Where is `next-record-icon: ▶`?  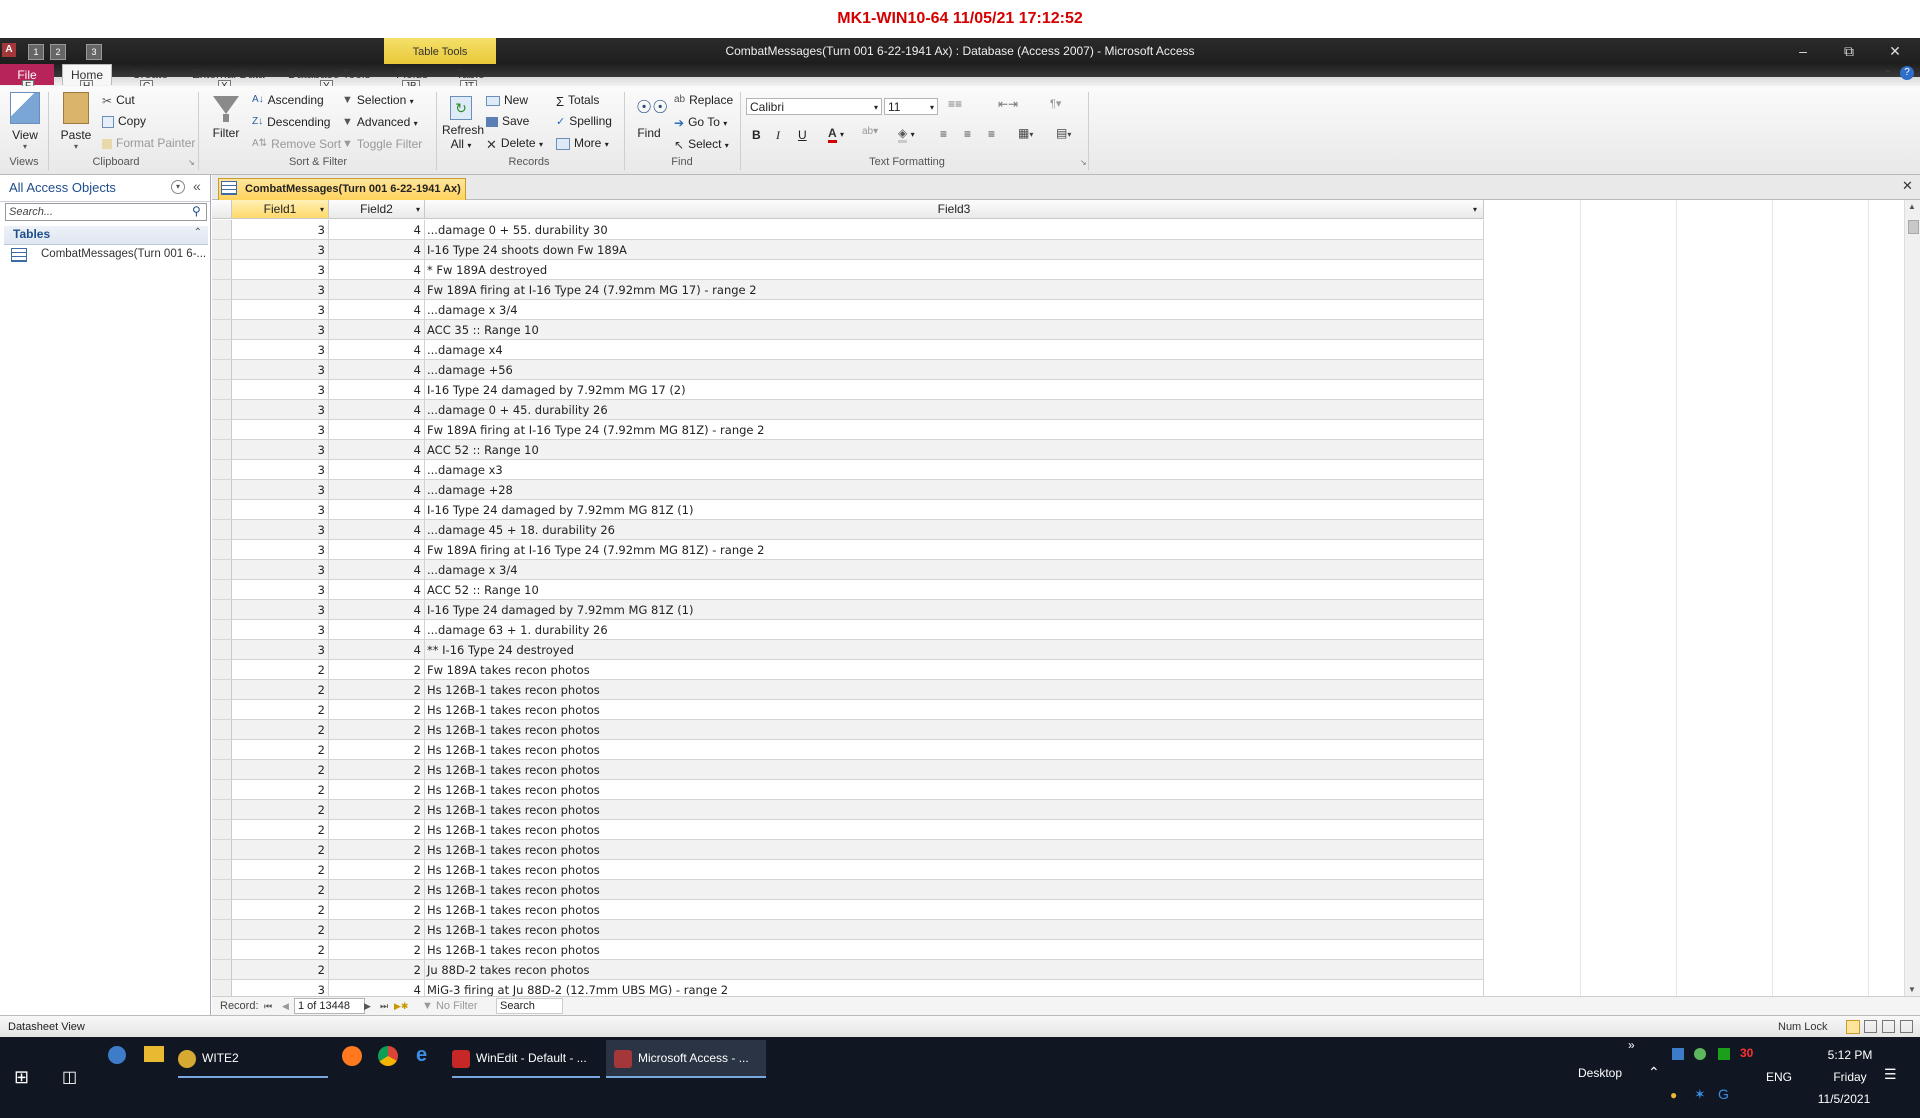 next-record-icon: ▶ is located at coordinates (367, 1006).